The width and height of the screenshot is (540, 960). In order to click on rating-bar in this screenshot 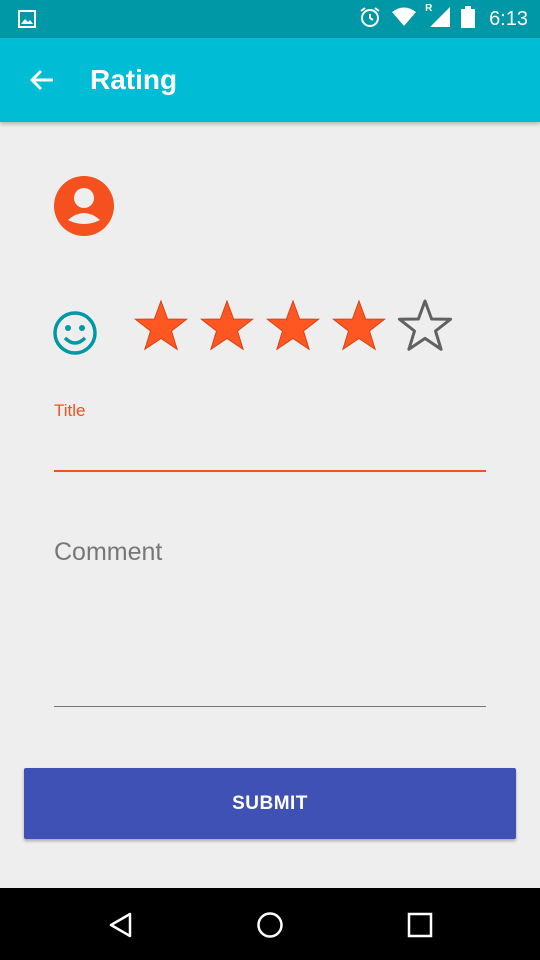, I will do `click(293, 327)`.